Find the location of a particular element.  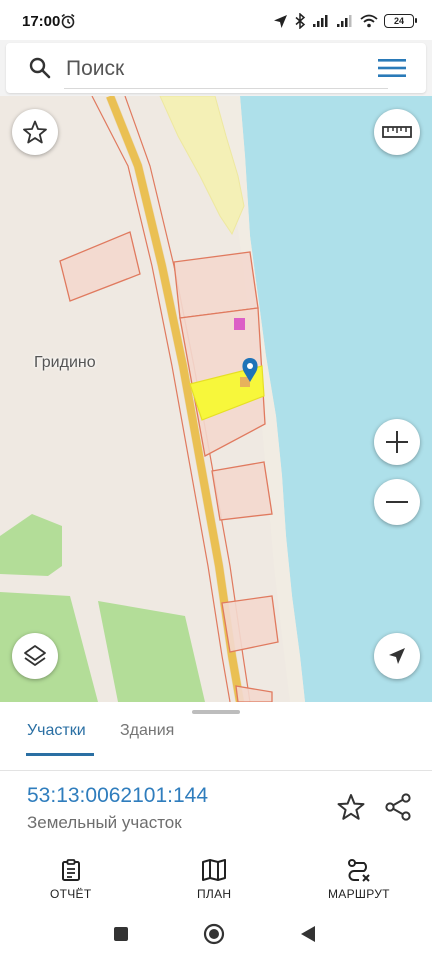

drag-handle is located at coordinates (216, 712).